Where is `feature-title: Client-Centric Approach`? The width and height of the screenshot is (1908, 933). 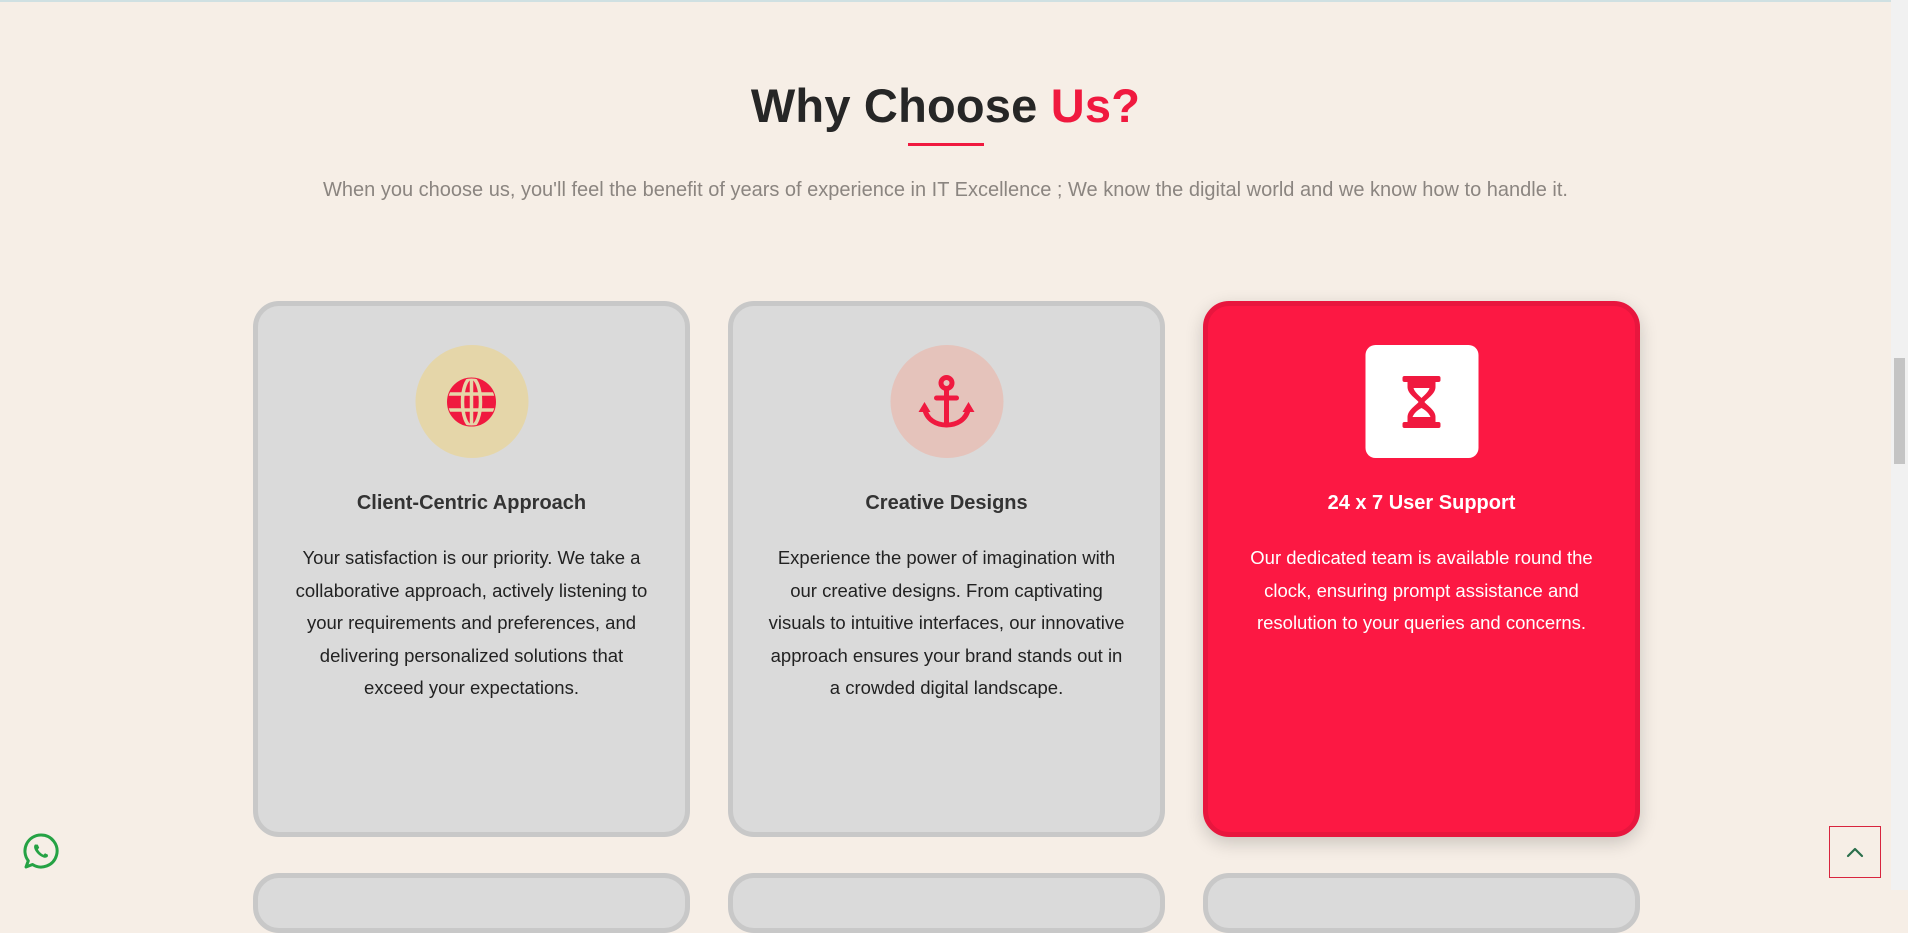 feature-title: Client-Centric Approach is located at coordinates (471, 503).